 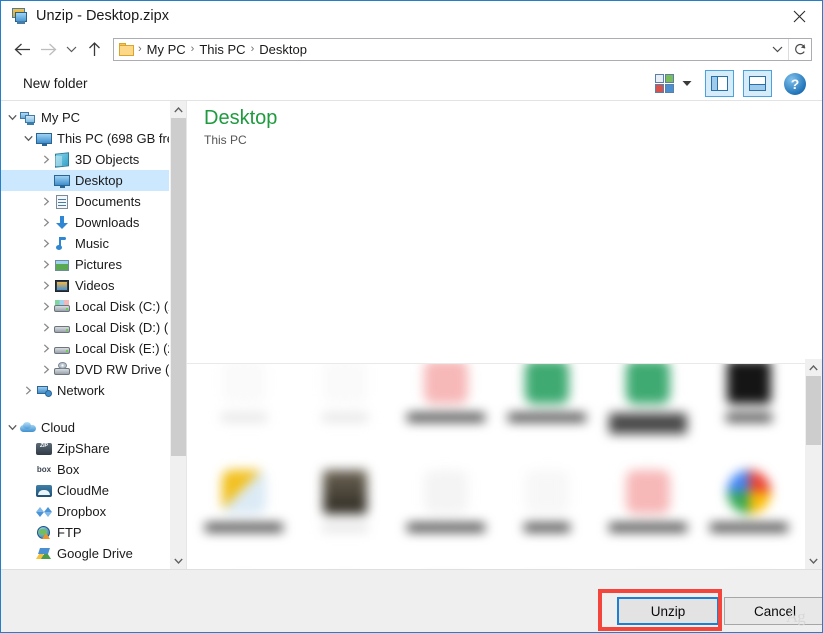 What do you see at coordinates (222, 49) in the screenshot?
I see `breadcrumb-item-this-pc: This PC` at bounding box center [222, 49].